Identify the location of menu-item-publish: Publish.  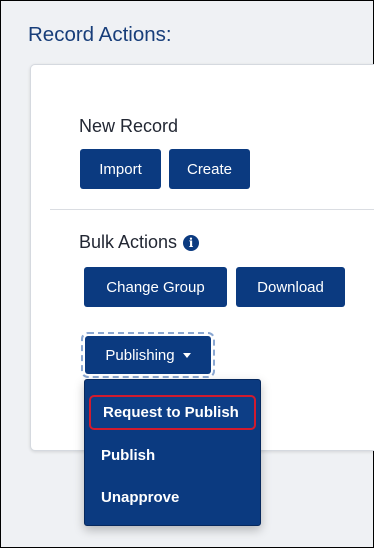
(172, 455).